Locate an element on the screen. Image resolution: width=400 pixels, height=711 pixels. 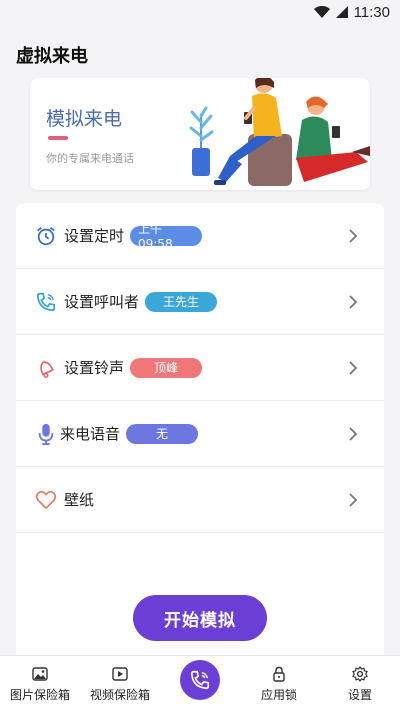
alarm-clock-icon is located at coordinates (46, 236).